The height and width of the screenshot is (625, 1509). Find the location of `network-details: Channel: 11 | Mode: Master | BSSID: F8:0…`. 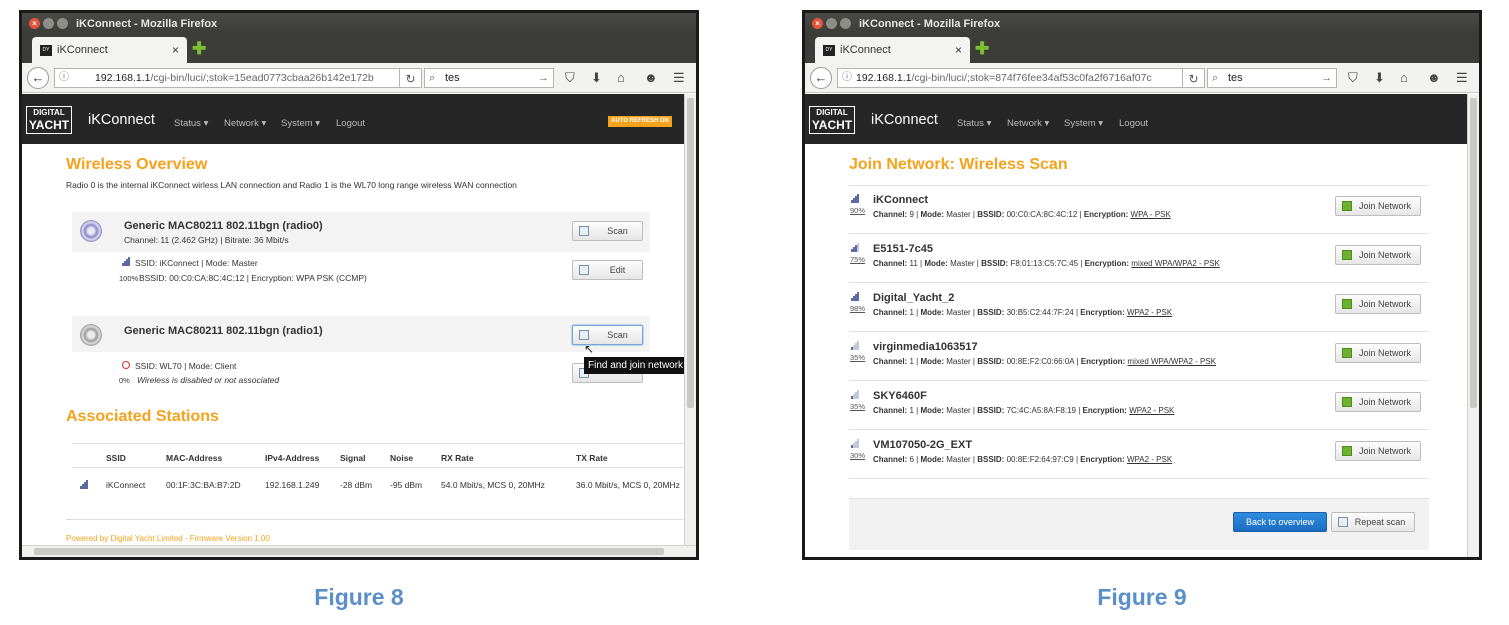

network-details: Channel: 11 | Mode: Master | BSSID: F8:0… is located at coordinates (1046, 263).